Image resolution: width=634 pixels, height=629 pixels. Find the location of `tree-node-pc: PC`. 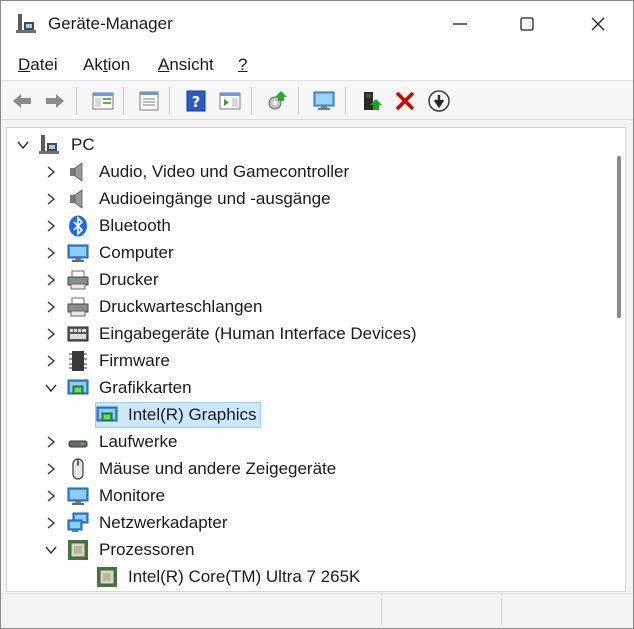

tree-node-pc: PC is located at coordinates (307, 145).